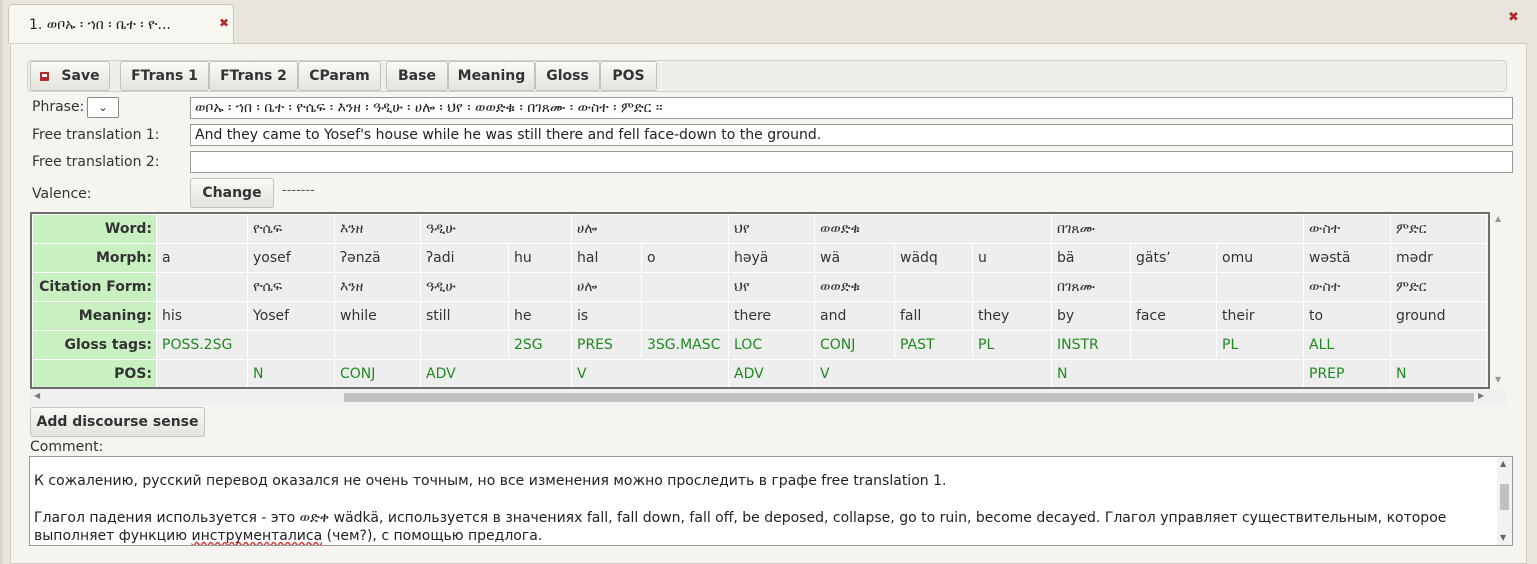 The image size is (1537, 564). What do you see at coordinates (606, 316) in the screenshot?
I see `meaning-cell: is` at bounding box center [606, 316].